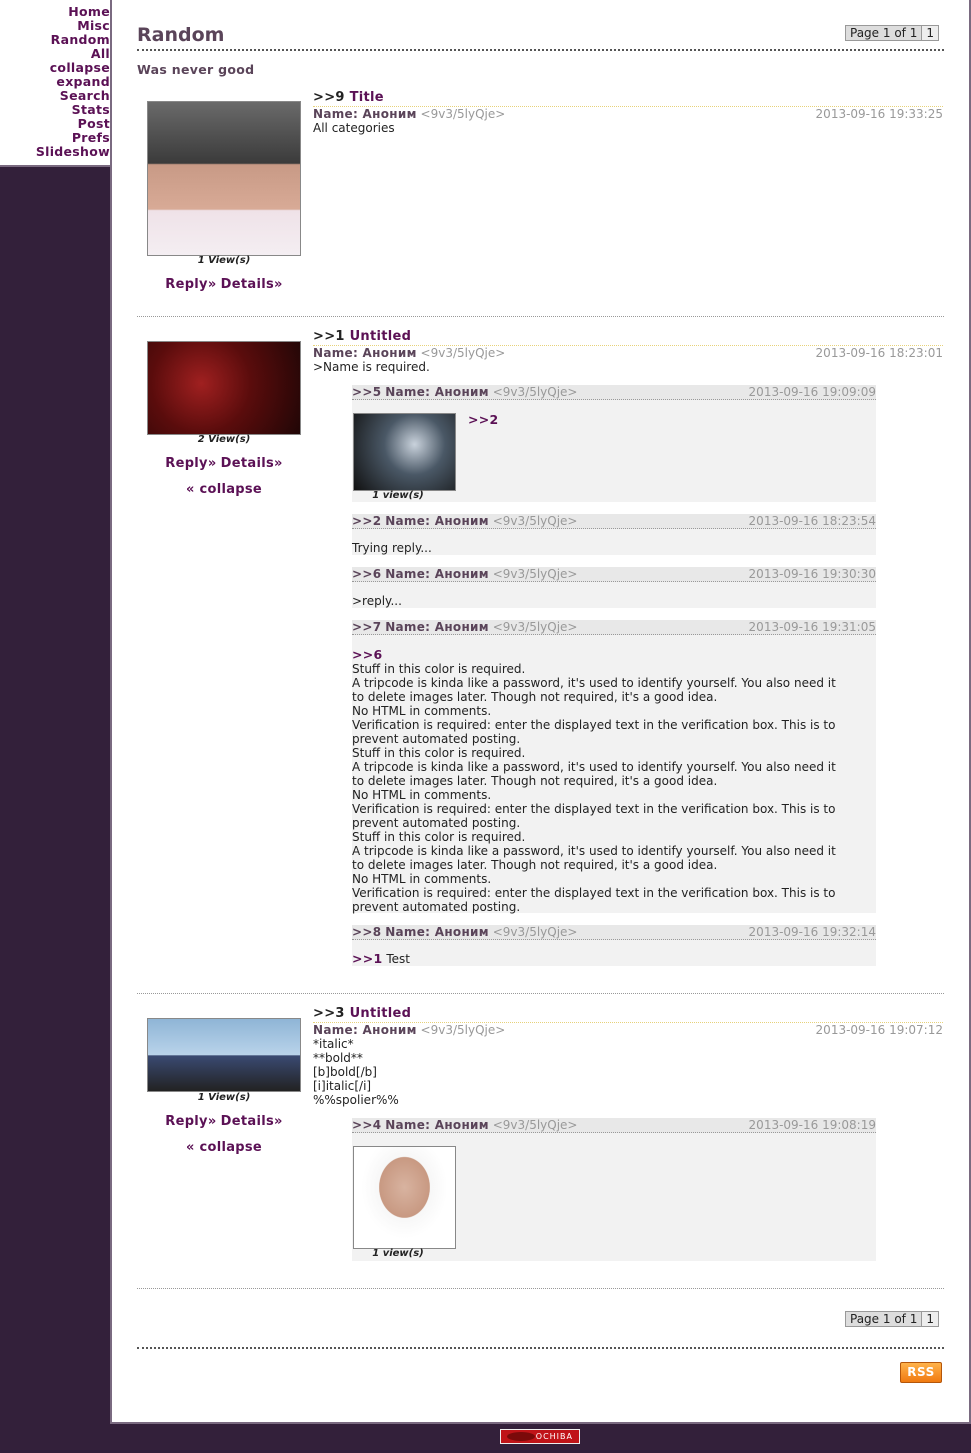 The width and height of the screenshot is (971, 1453). Describe the element at coordinates (329, 336) in the screenshot. I see `post-number: >>1` at that location.